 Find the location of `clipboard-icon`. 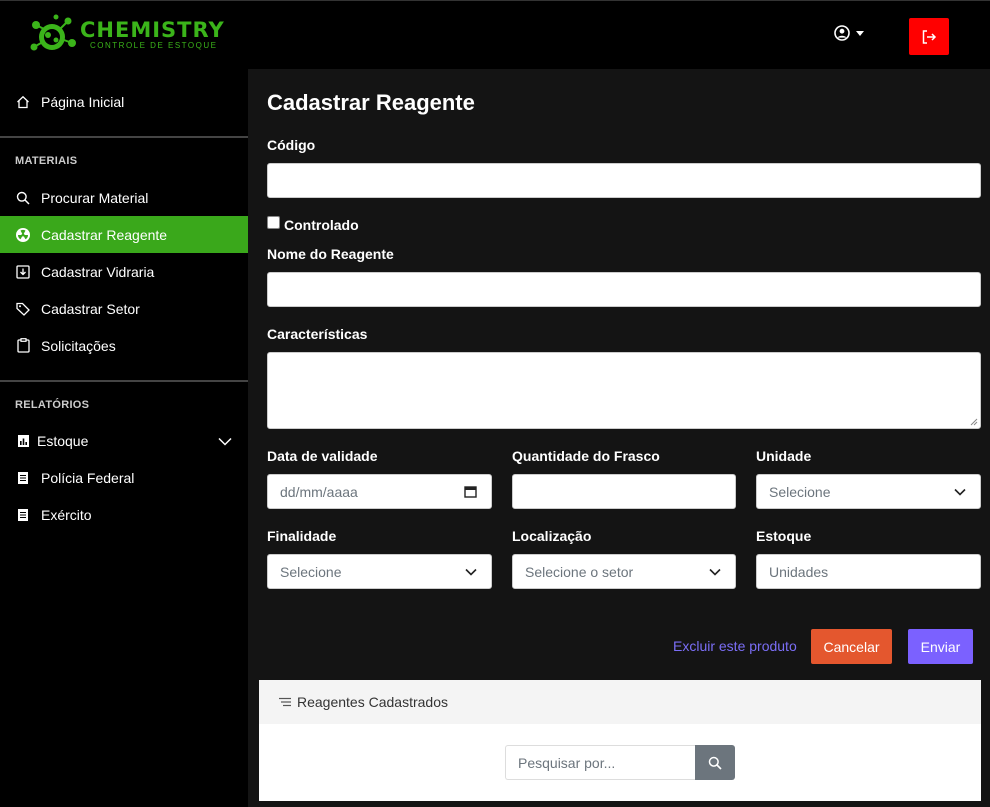

clipboard-icon is located at coordinates (23, 346).